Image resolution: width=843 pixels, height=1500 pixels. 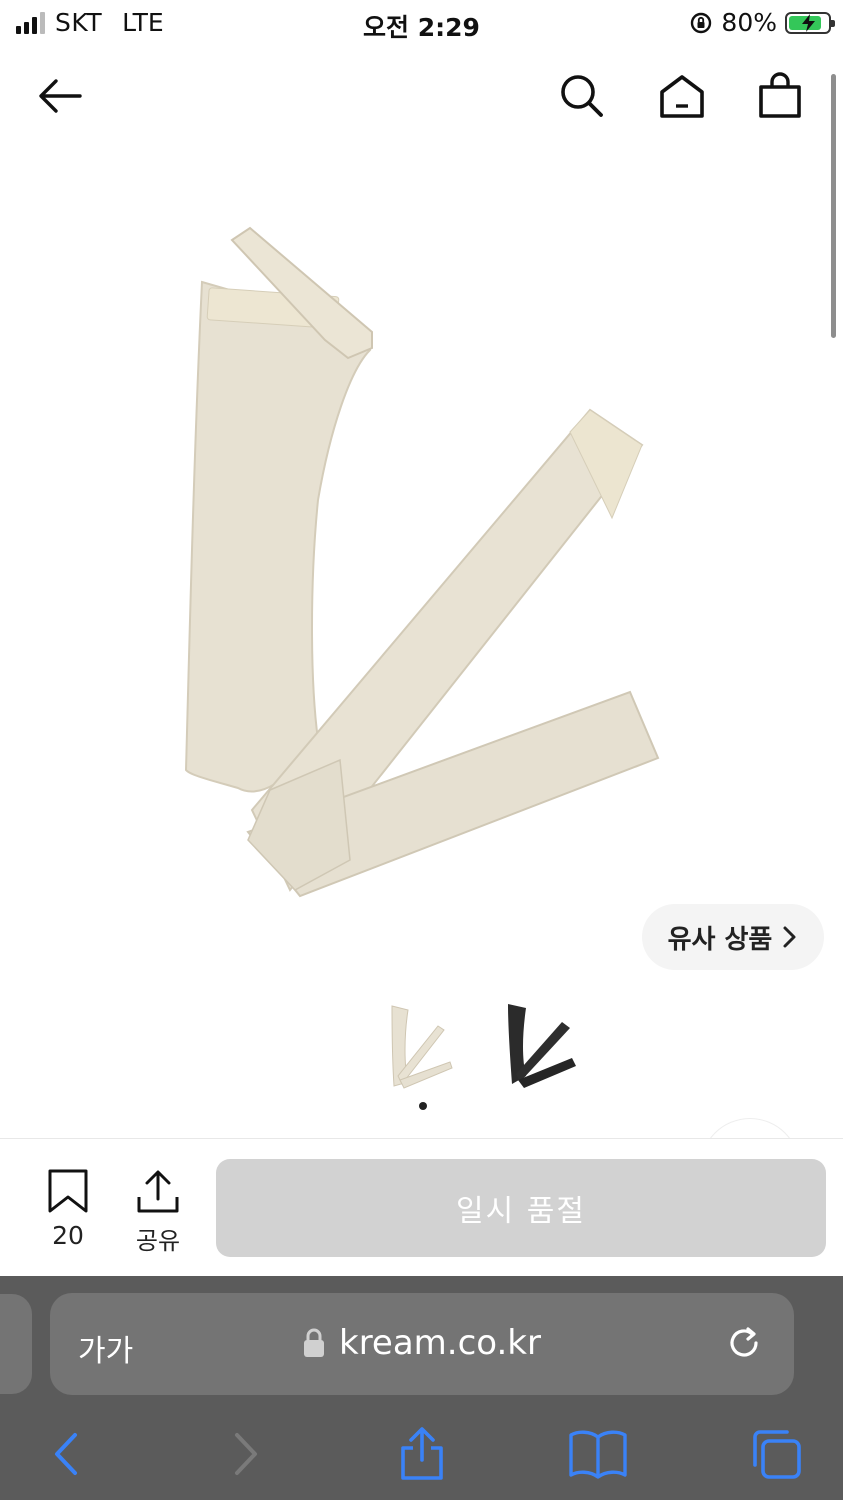 I want to click on lock-icon, so click(x=314, y=1342).